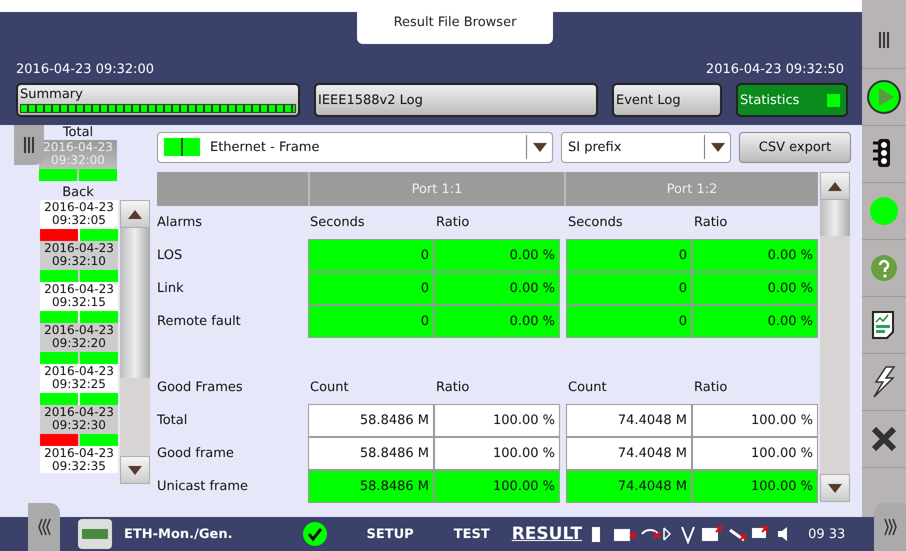 The width and height of the screenshot is (906, 551). I want to click on back-label: Back, so click(78, 192).